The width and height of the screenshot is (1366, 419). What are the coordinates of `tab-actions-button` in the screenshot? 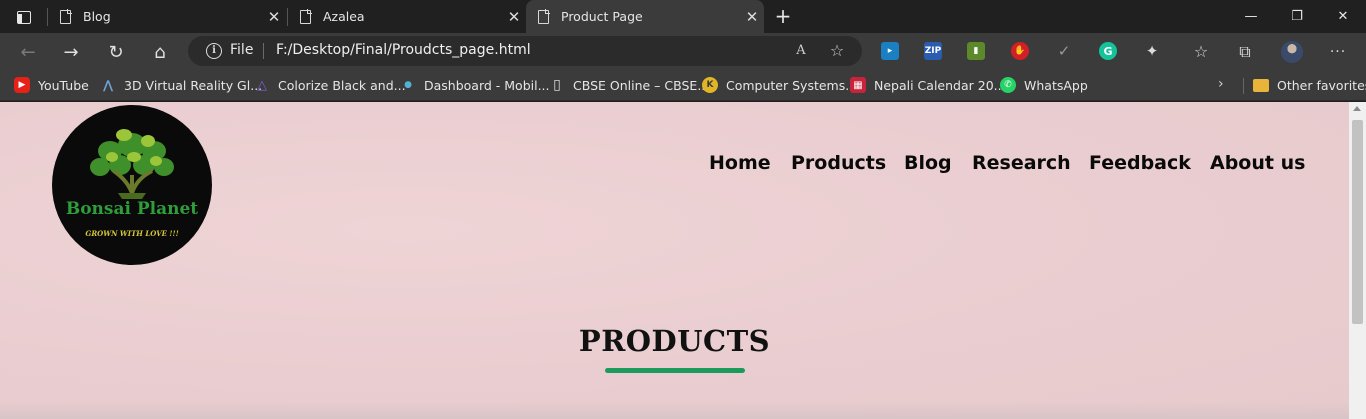 It's located at (24, 17).